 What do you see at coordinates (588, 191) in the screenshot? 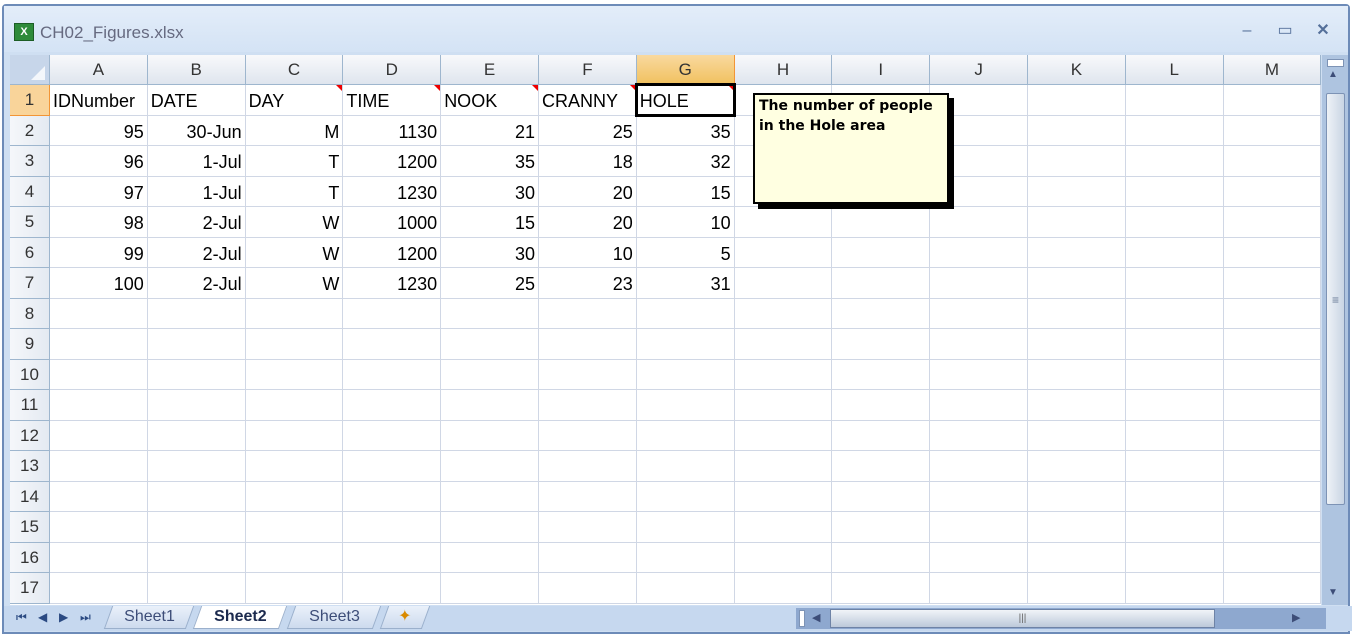
I see `cell-f4: 20` at bounding box center [588, 191].